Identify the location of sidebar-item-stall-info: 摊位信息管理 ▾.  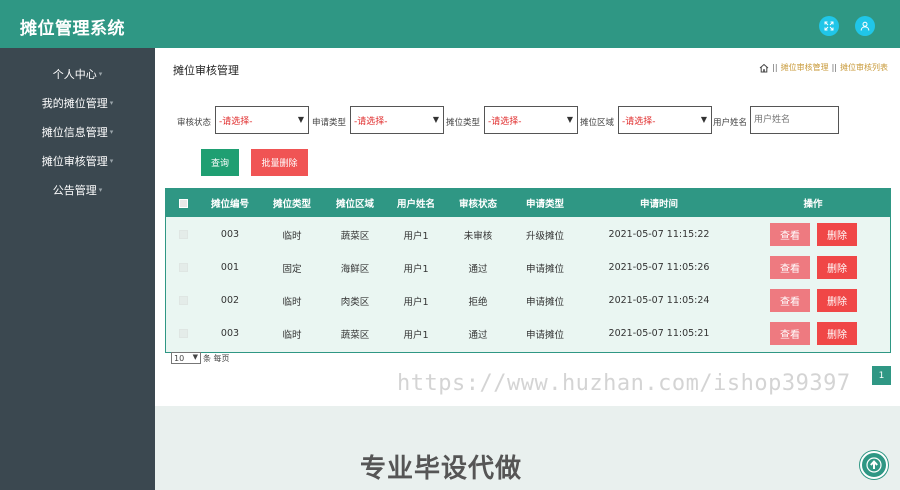
(77, 132).